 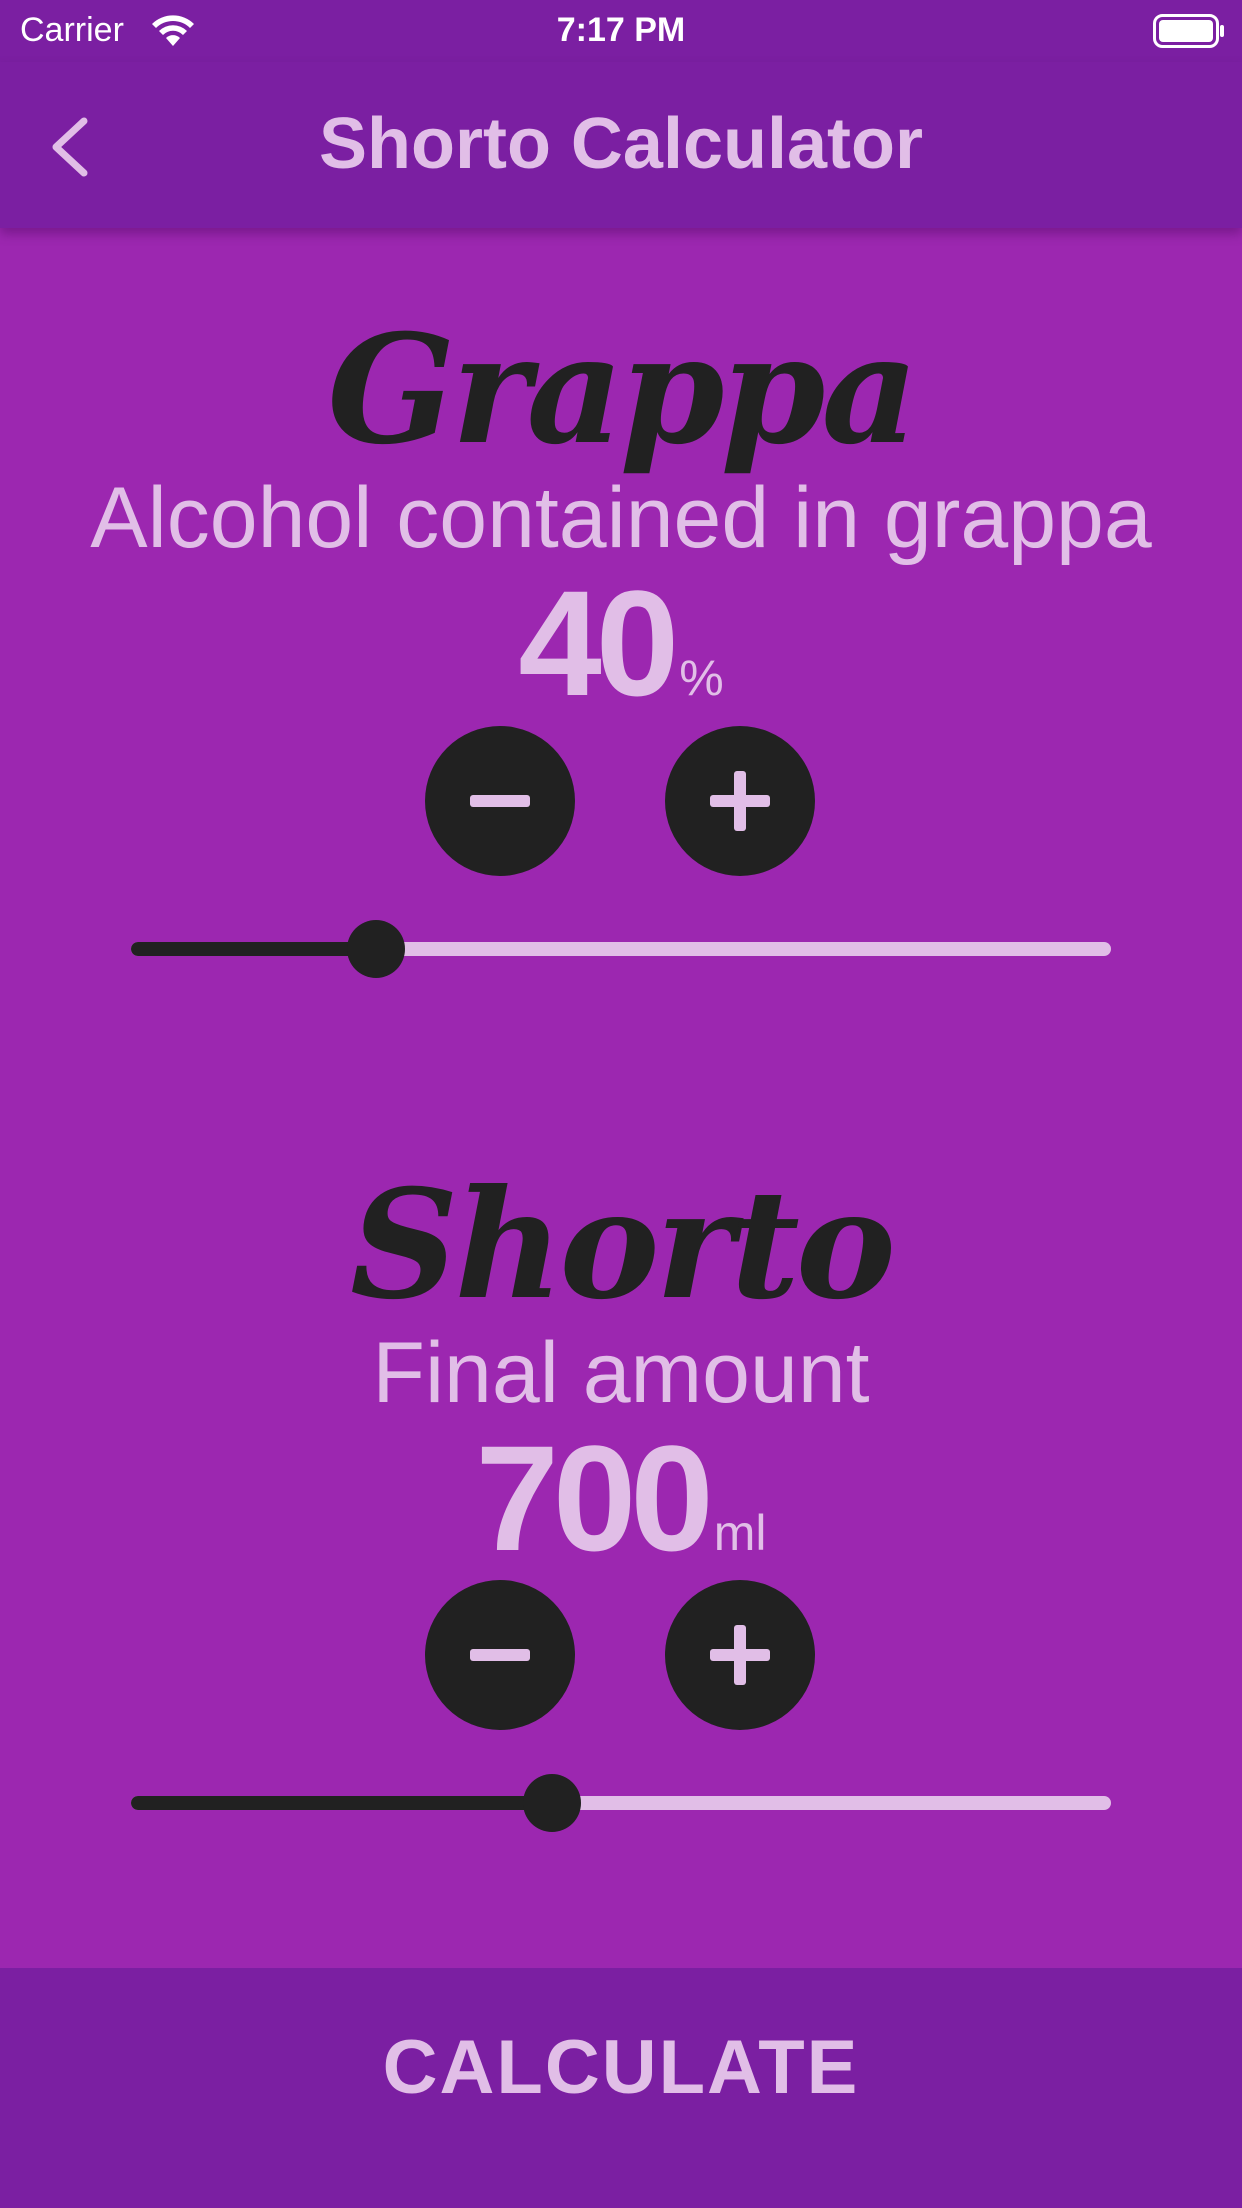 What do you see at coordinates (621, 2067) in the screenshot?
I see `calculate-label: CALCULATE` at bounding box center [621, 2067].